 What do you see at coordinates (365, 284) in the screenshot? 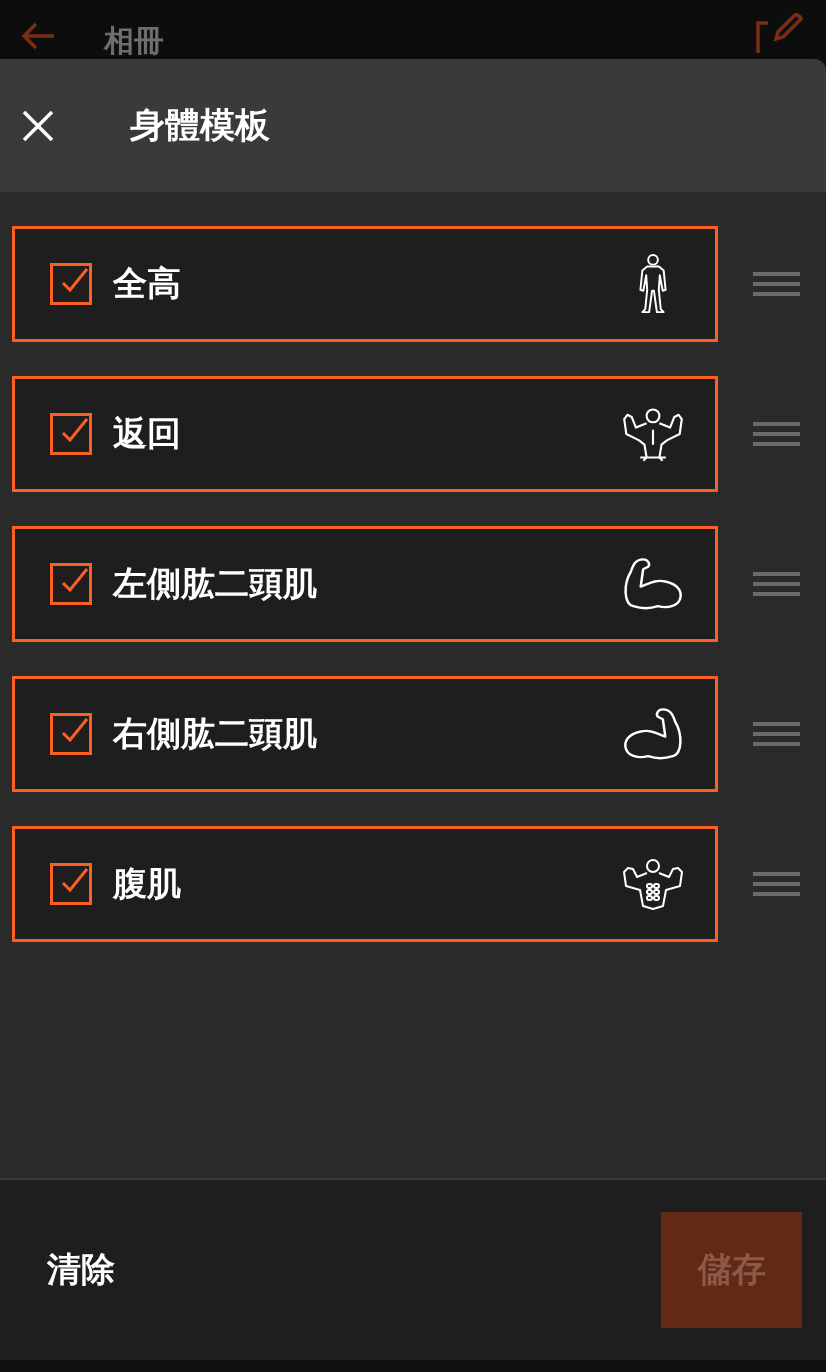
I see `template-item: 全高` at bounding box center [365, 284].